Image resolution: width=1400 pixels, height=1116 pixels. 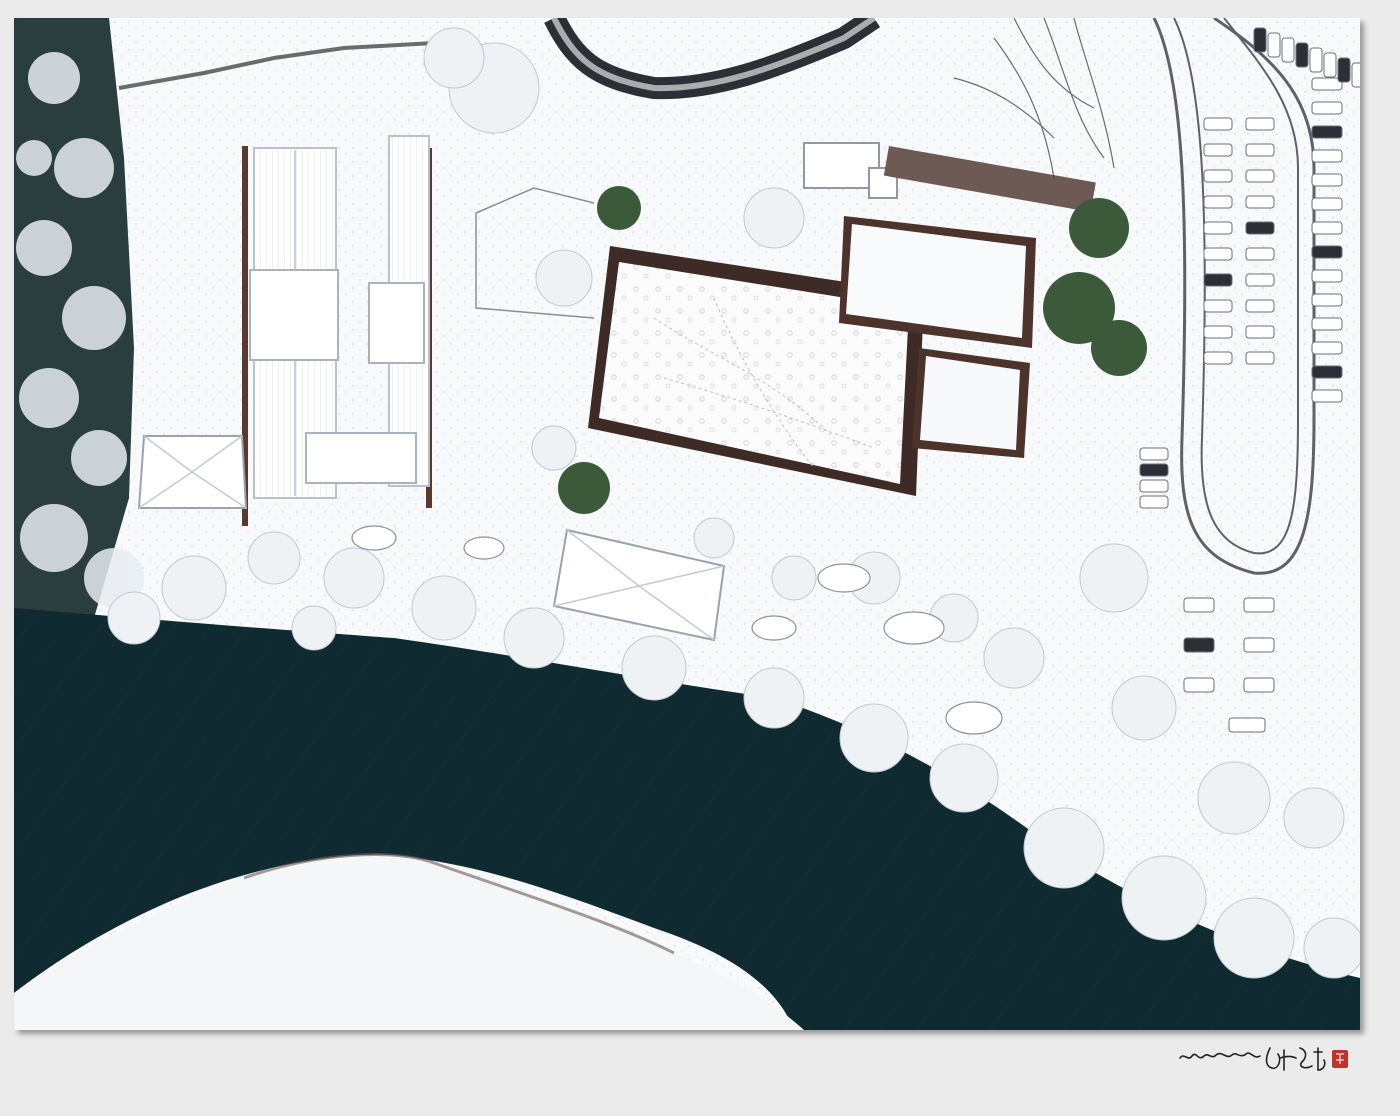 What do you see at coordinates (192, 472) in the screenshot?
I see `pavilion-left` at bounding box center [192, 472].